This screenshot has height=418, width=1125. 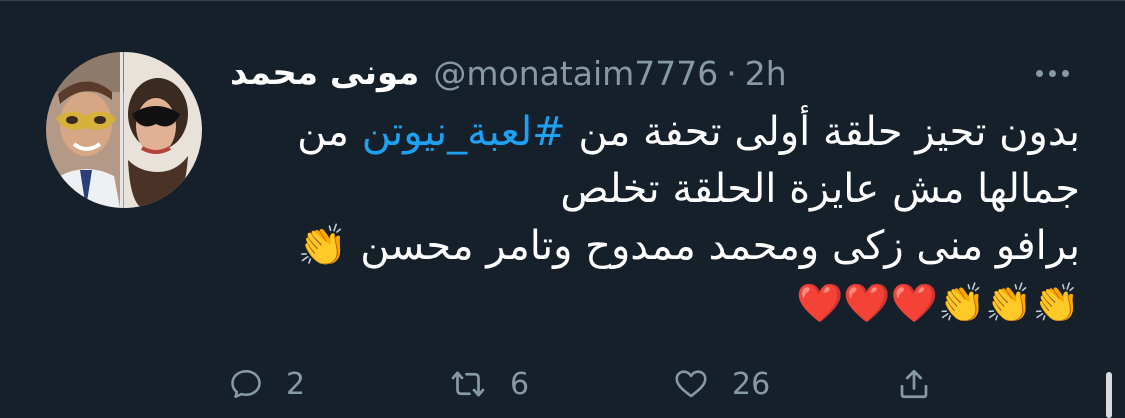 I want to click on share-icon, so click(x=914, y=384).